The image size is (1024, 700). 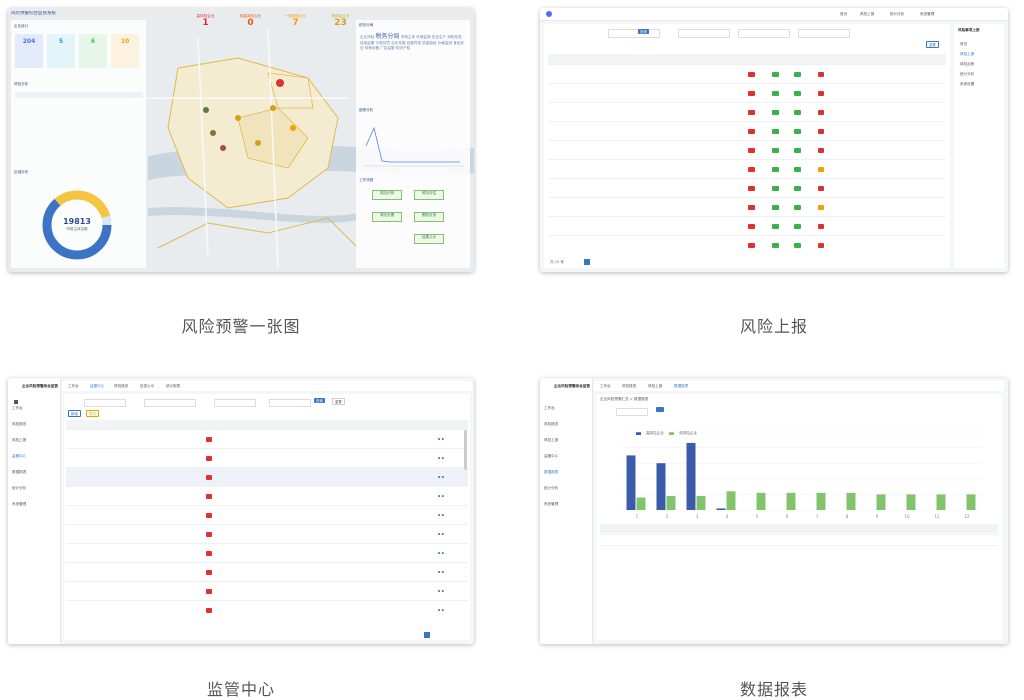 I want to click on tab: 数据报表, so click(x=681, y=386).